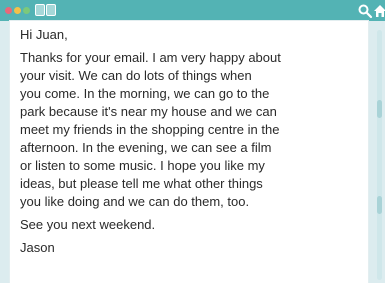 Image resolution: width=385 pixels, height=283 pixels. I want to click on email-signature: Jason, so click(37, 247).